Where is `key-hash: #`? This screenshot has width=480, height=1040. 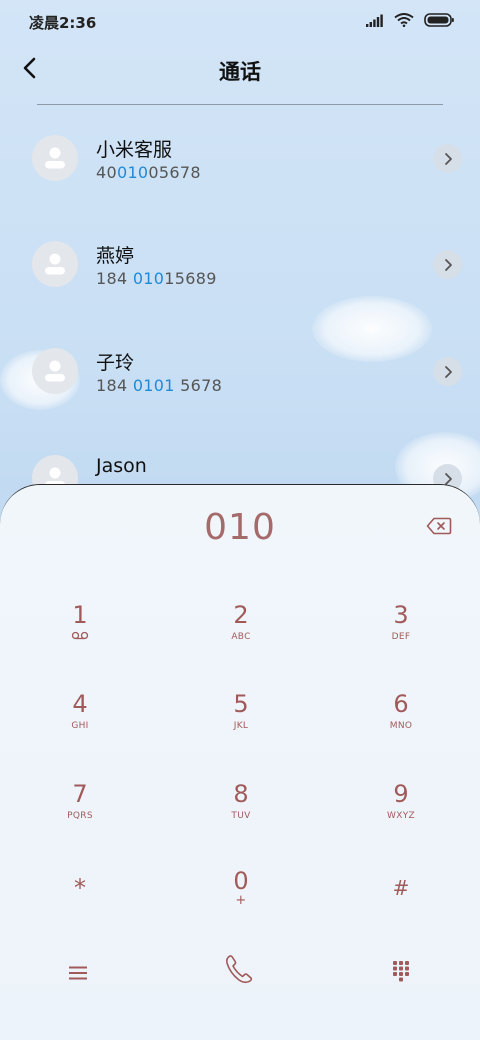
key-hash: # is located at coordinates (401, 909).